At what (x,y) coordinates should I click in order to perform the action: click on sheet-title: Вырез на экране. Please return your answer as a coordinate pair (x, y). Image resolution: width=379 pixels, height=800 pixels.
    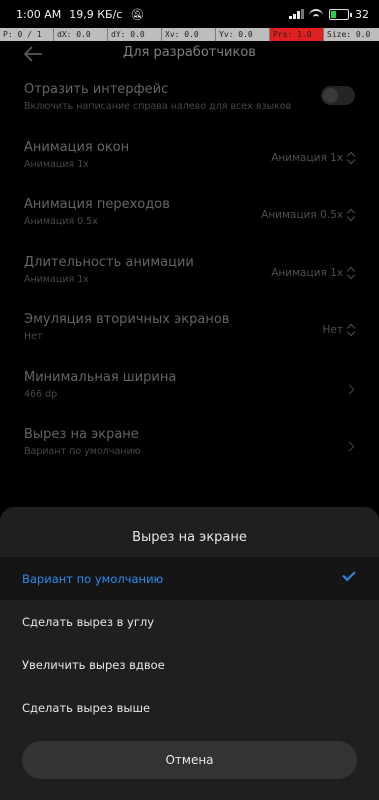
    Looking at the image, I should click on (189, 537).